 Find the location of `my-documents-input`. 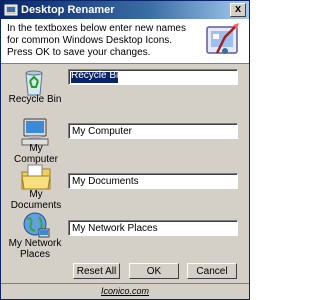

my-documents-input is located at coordinates (153, 181).